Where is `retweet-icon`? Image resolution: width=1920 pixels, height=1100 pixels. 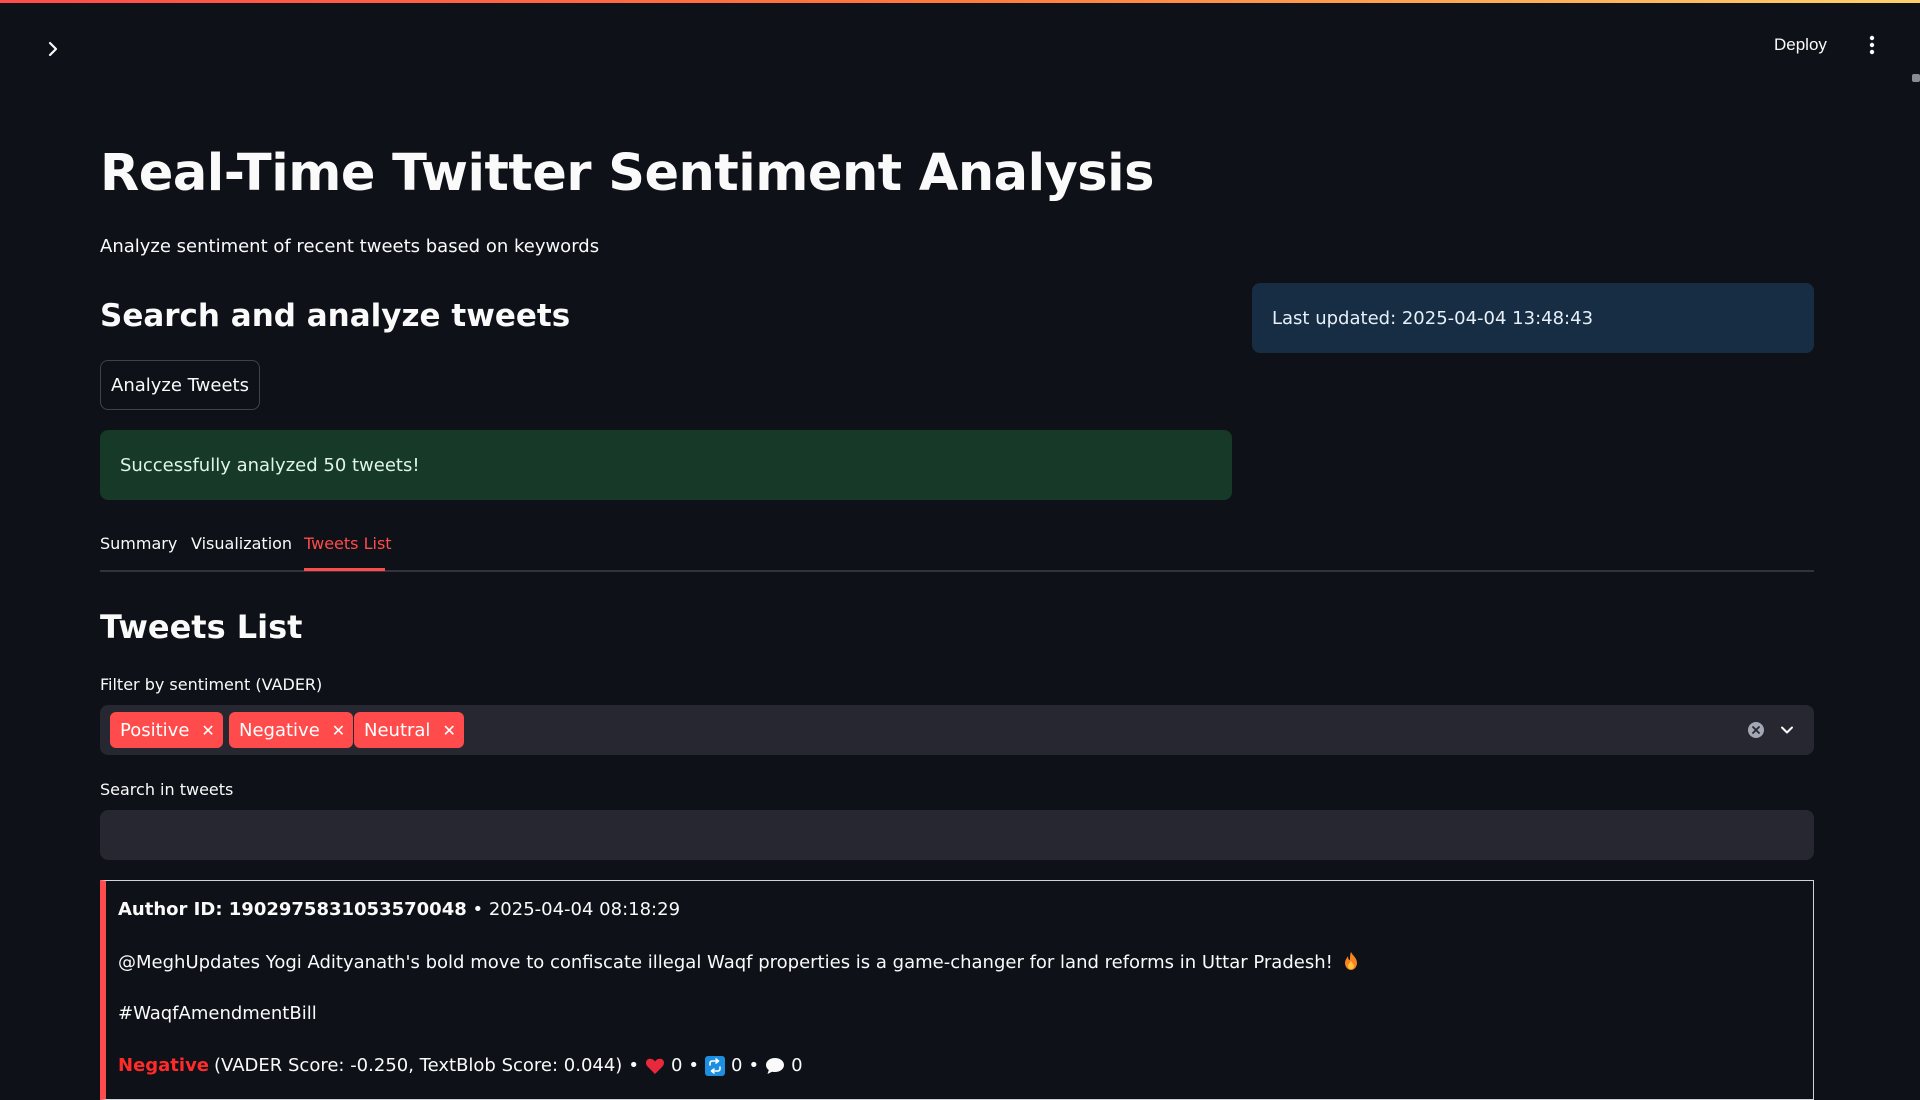 retweet-icon is located at coordinates (715, 1065).